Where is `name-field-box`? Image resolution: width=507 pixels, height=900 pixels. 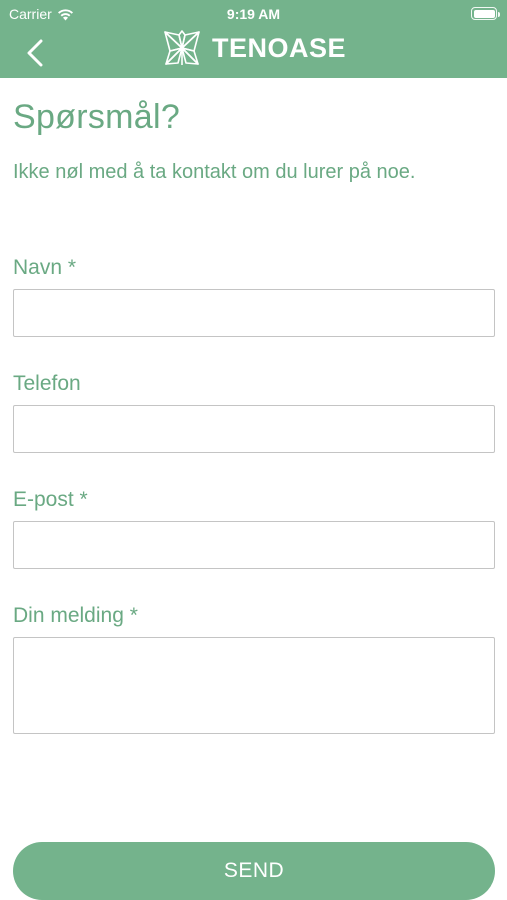
name-field-box is located at coordinates (254, 313).